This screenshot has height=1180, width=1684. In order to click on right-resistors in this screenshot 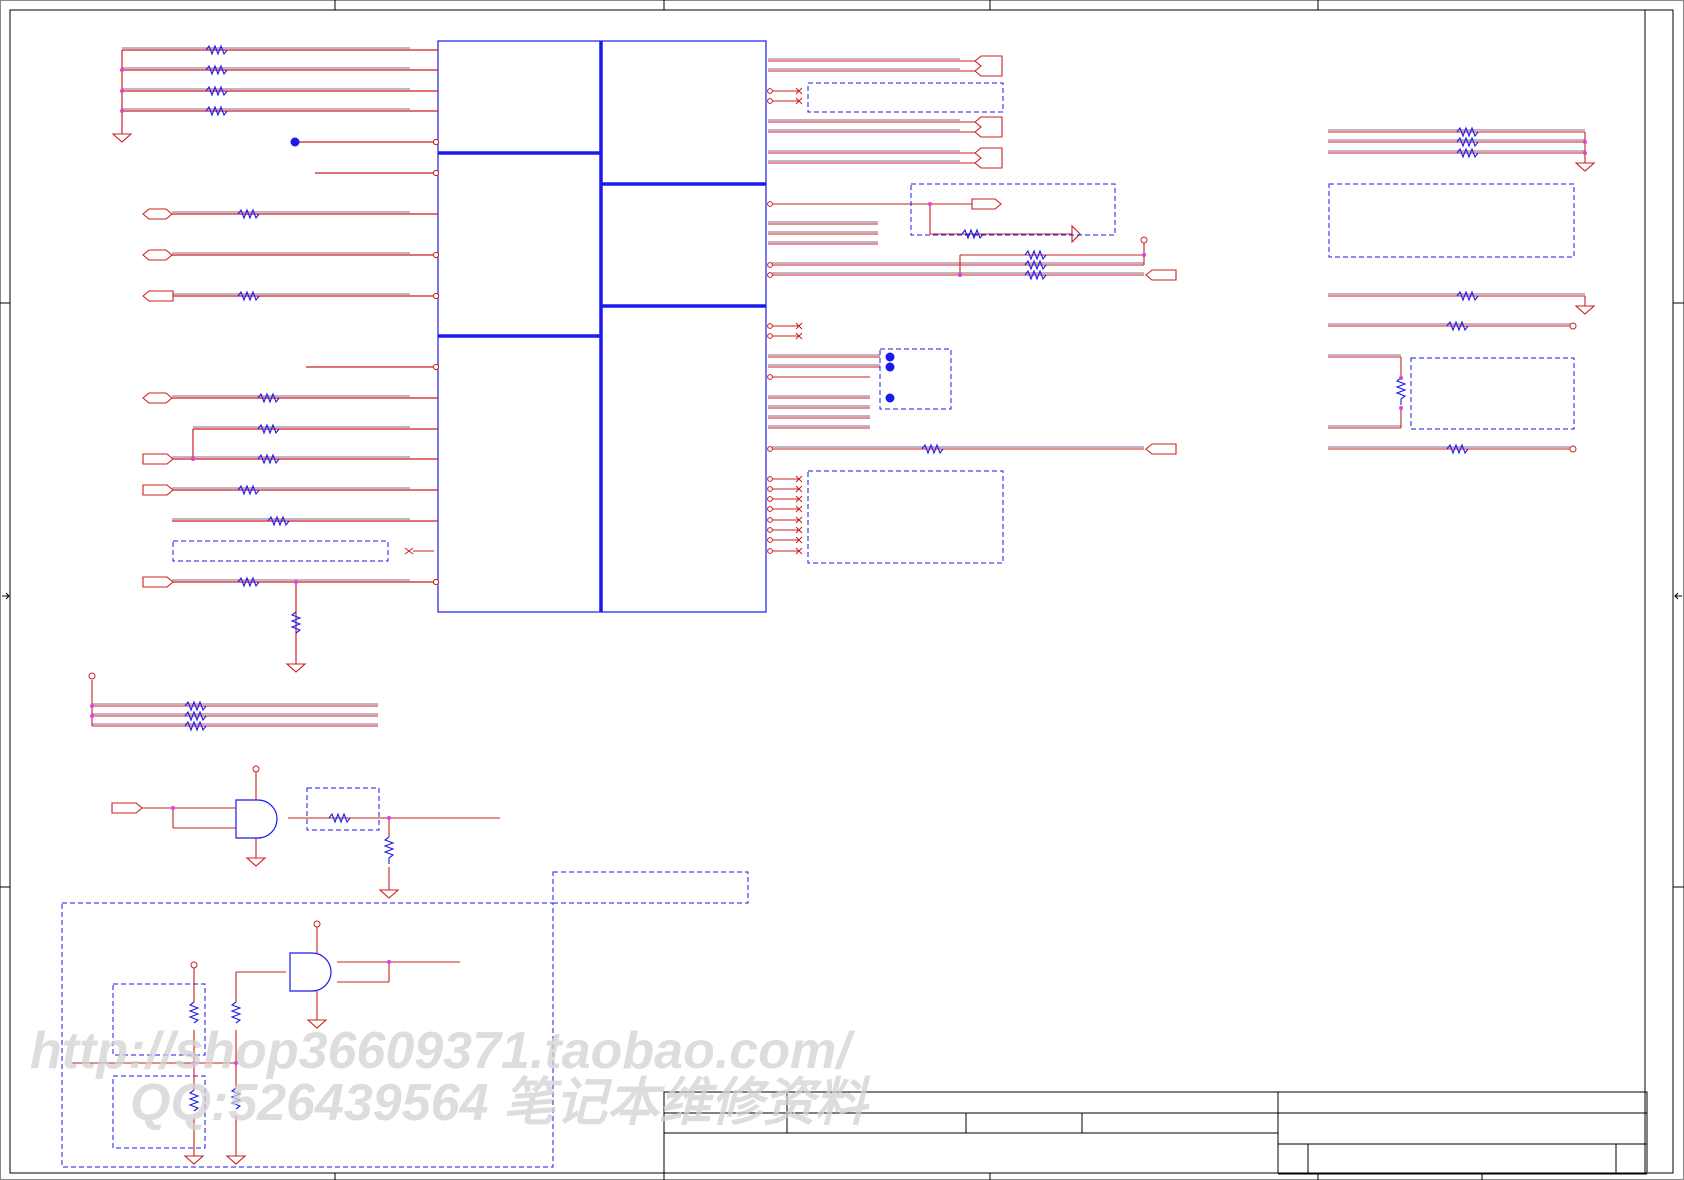, I will do `click(984, 341)`.